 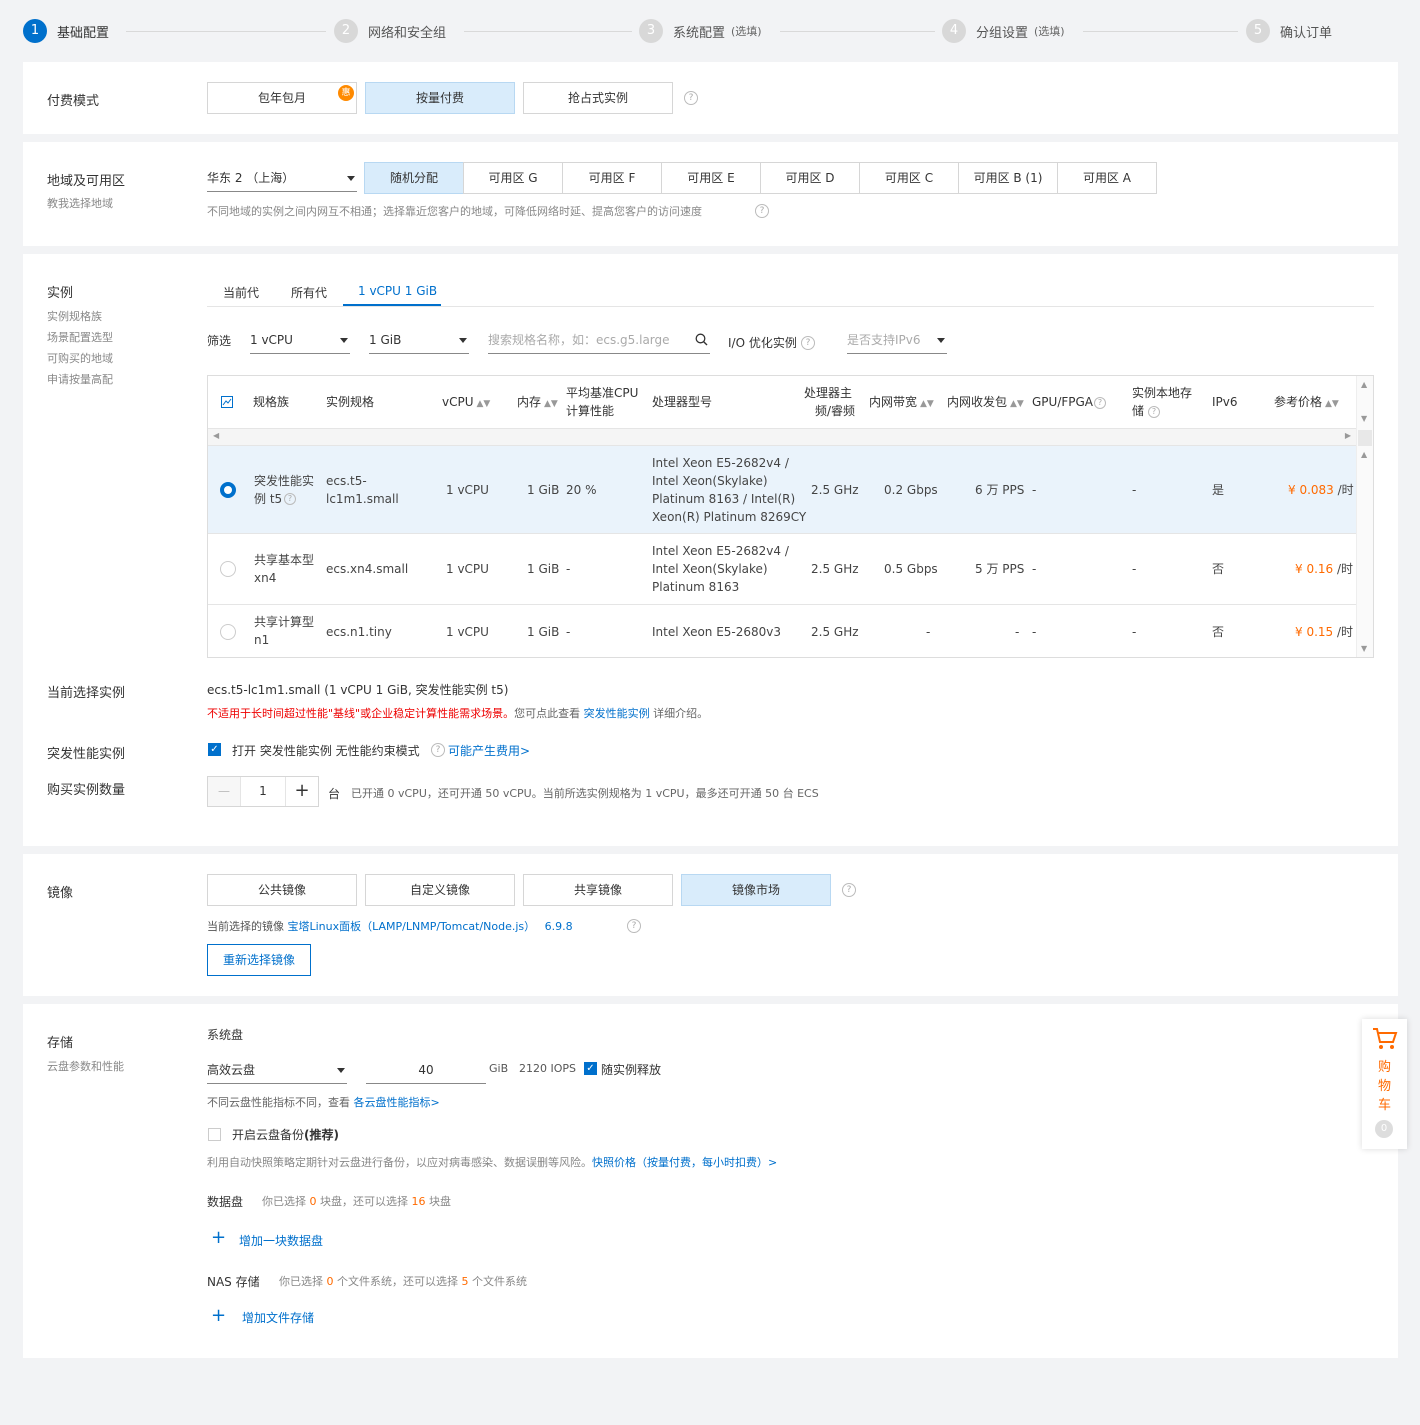 I want to click on add-data-disk-button: 增加一块数据盘, so click(x=281, y=1240).